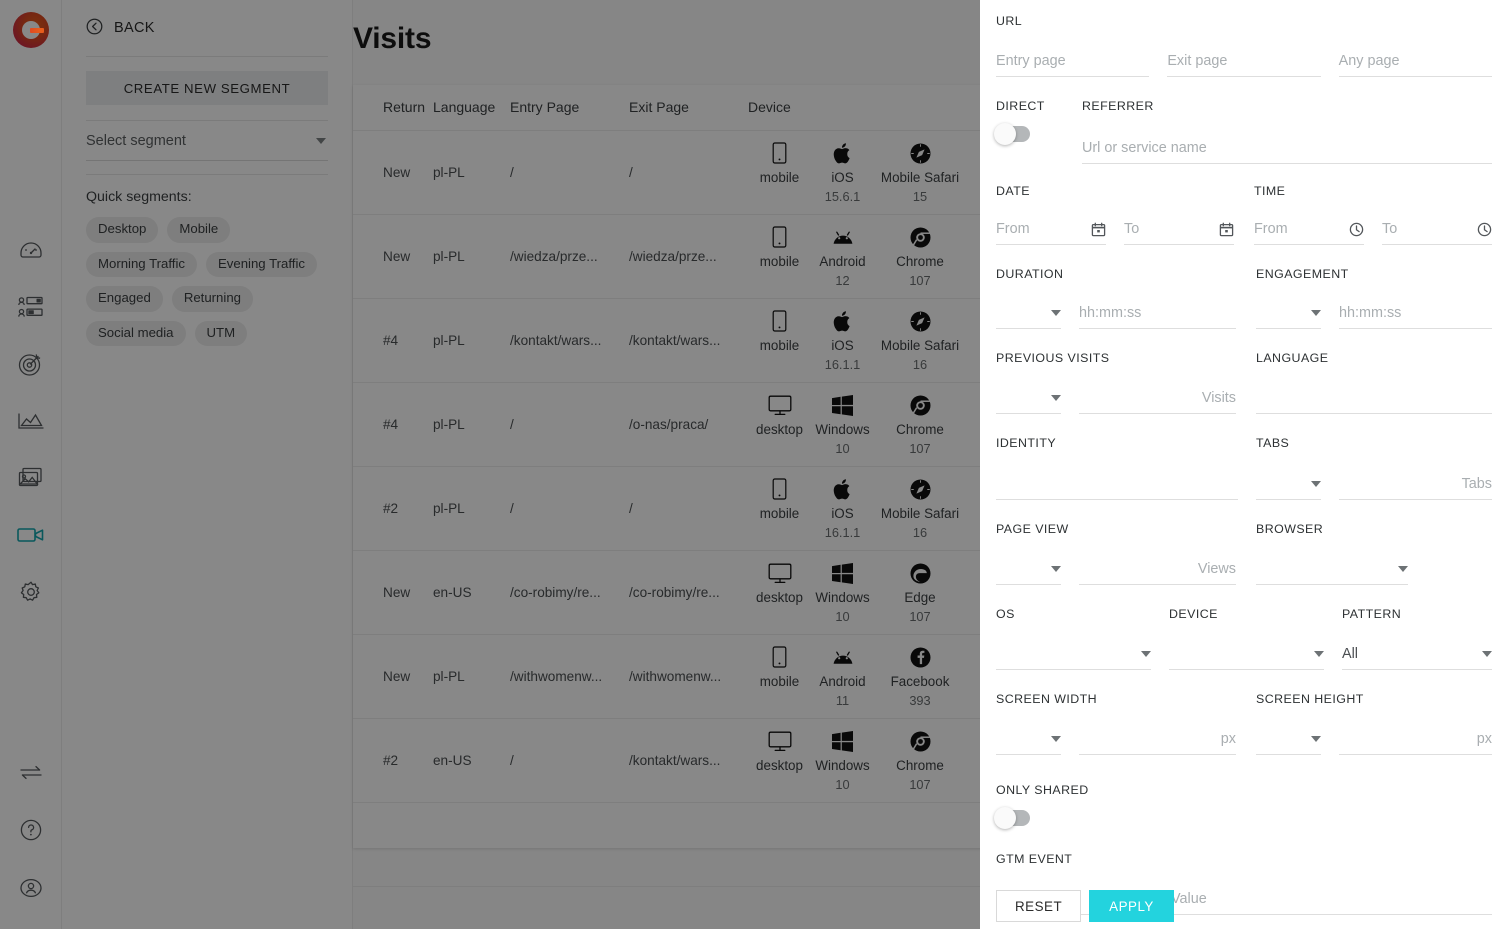 The width and height of the screenshot is (1508, 929). Describe the element at coordinates (1110, 313) in the screenshot. I see `duration-placeholder: hh:mm:ss` at that location.